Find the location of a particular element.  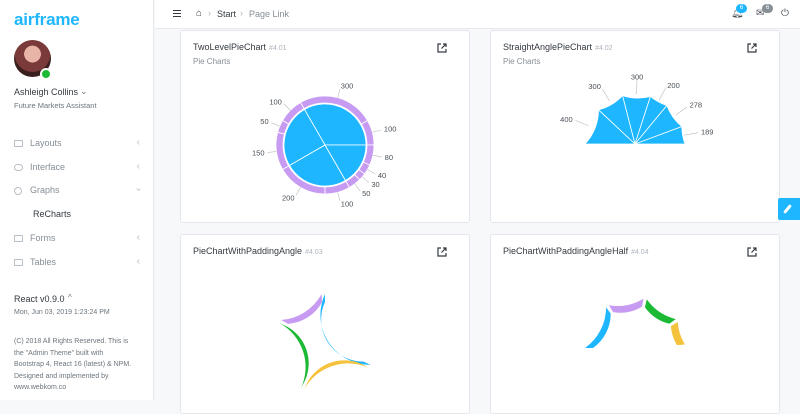

home-icon: ⌂ is located at coordinates (199, 13).